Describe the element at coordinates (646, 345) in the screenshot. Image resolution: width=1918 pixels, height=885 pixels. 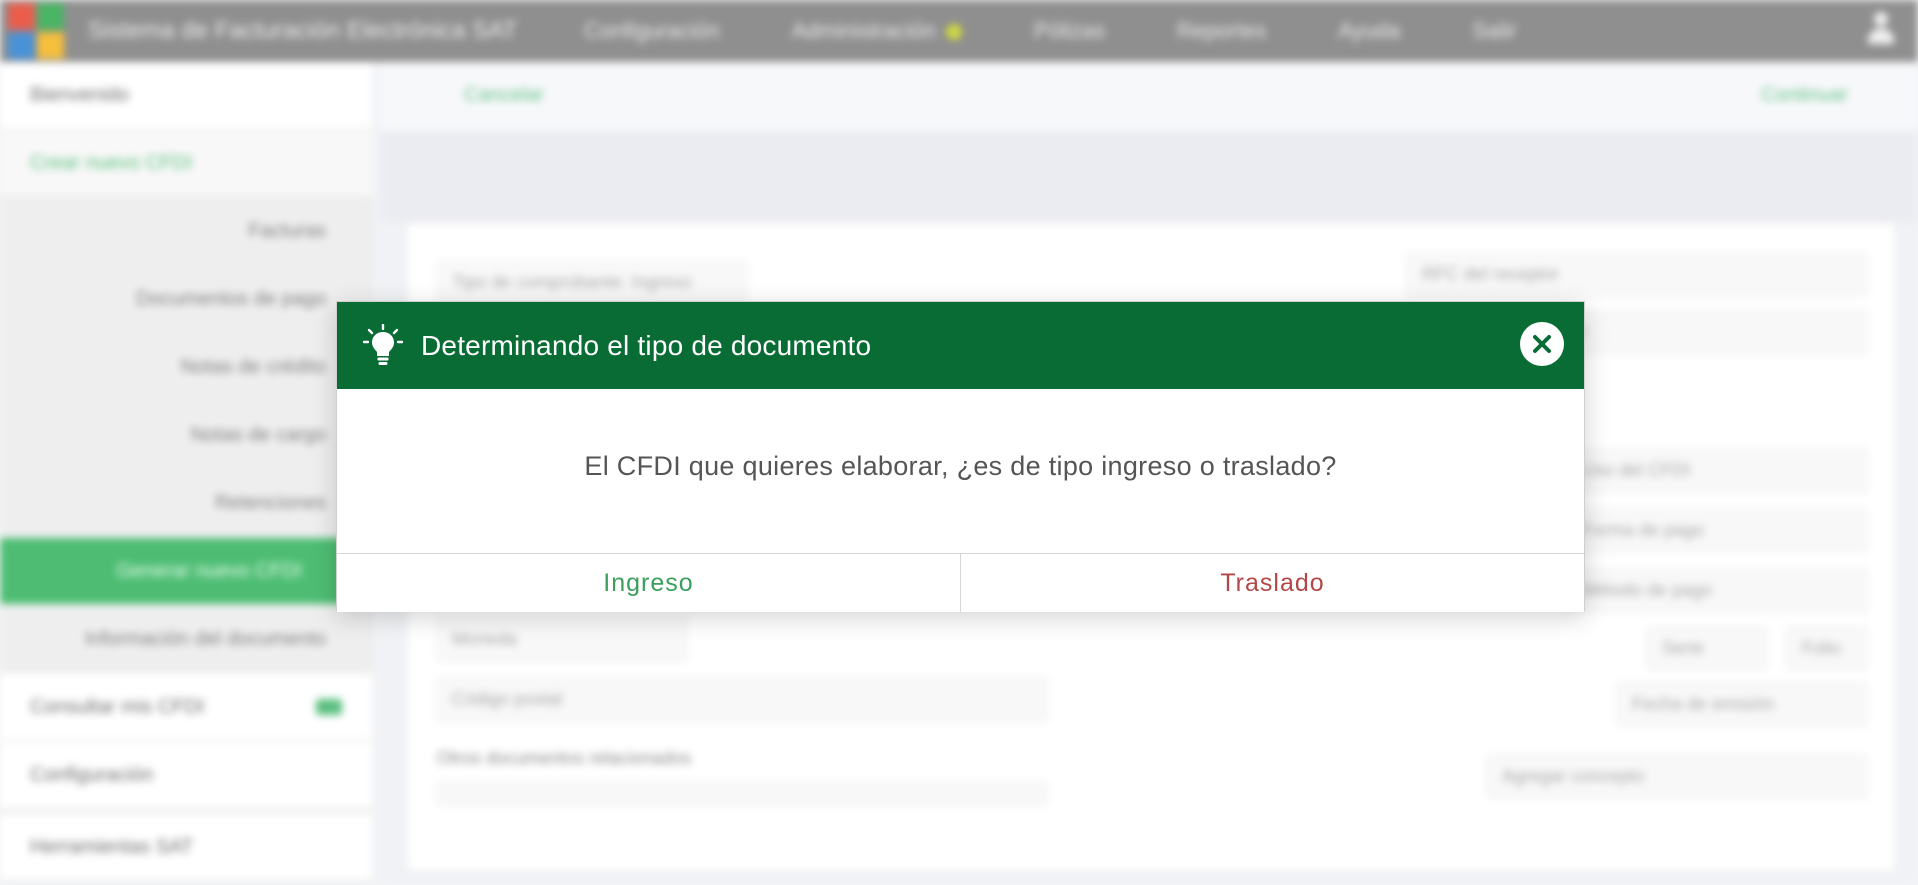
I see `dialog-title: Determinando el tipo de documento` at that location.